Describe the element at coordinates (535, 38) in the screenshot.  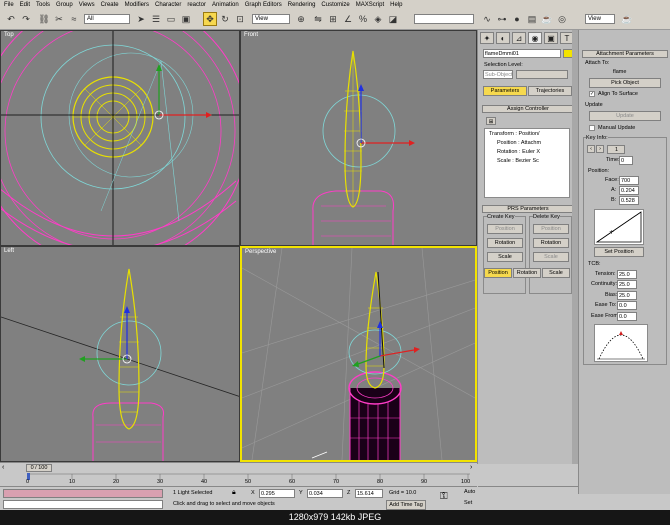
I see `motion-tab-icon: ◉` at that location.